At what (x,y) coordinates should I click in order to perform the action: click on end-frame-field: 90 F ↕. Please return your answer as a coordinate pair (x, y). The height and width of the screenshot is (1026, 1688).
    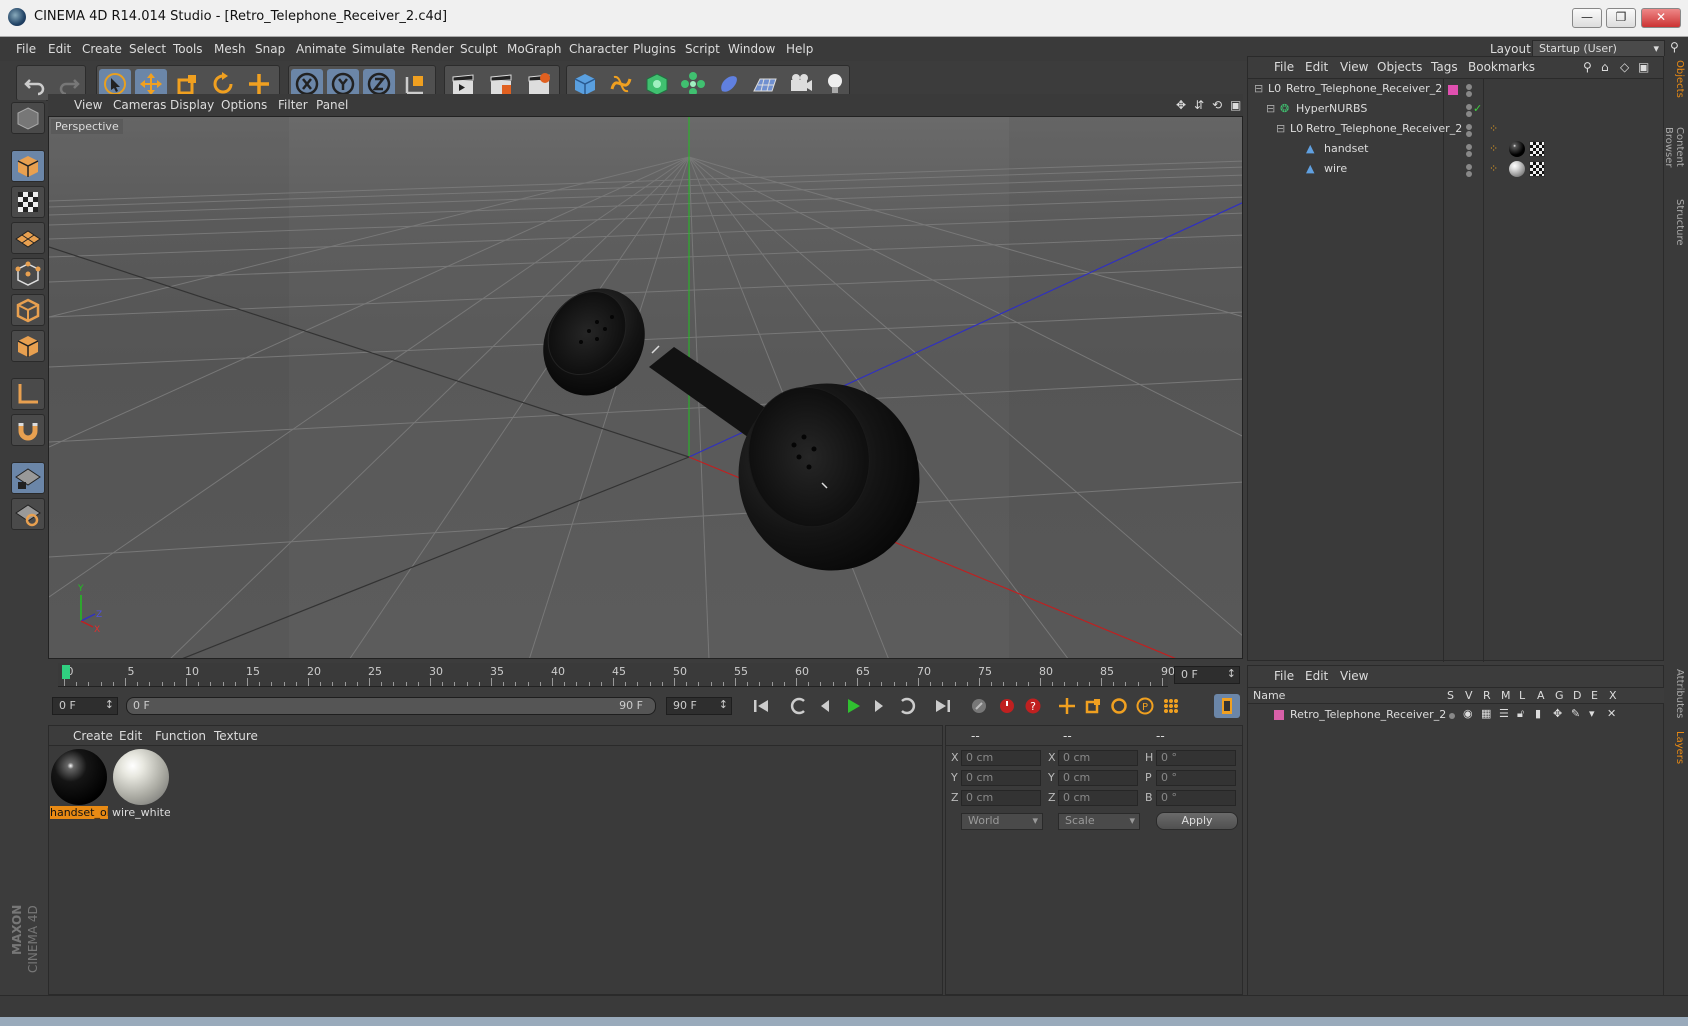
    Looking at the image, I should click on (699, 706).